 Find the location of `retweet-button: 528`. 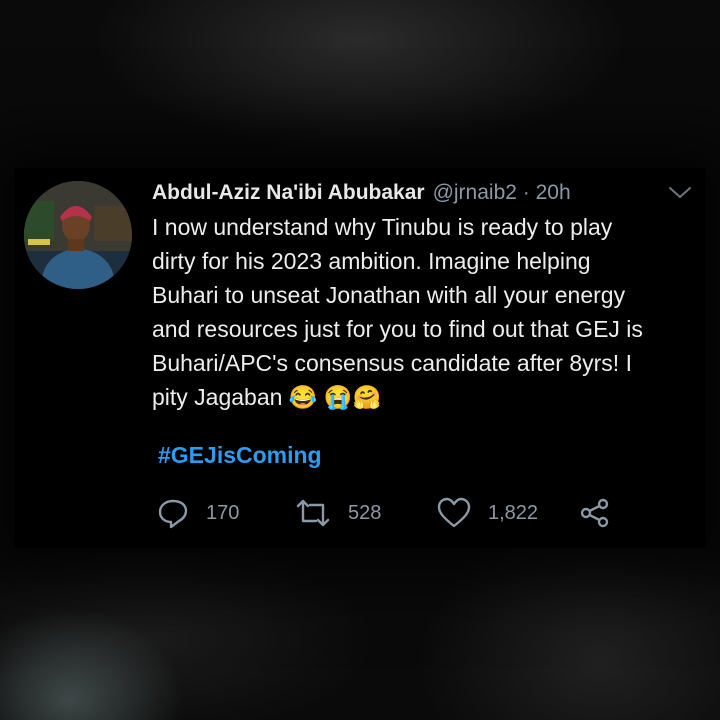

retweet-button: 528 is located at coordinates (337, 513).